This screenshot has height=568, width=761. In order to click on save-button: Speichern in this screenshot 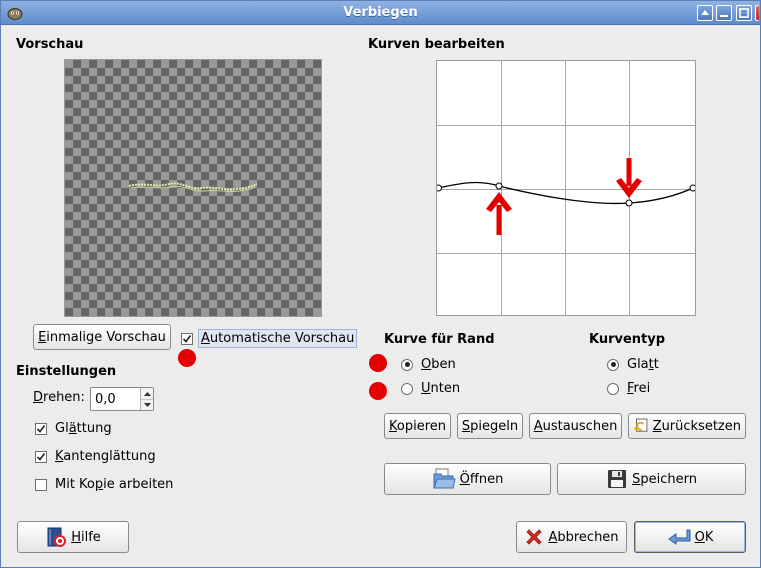, I will do `click(651, 479)`.